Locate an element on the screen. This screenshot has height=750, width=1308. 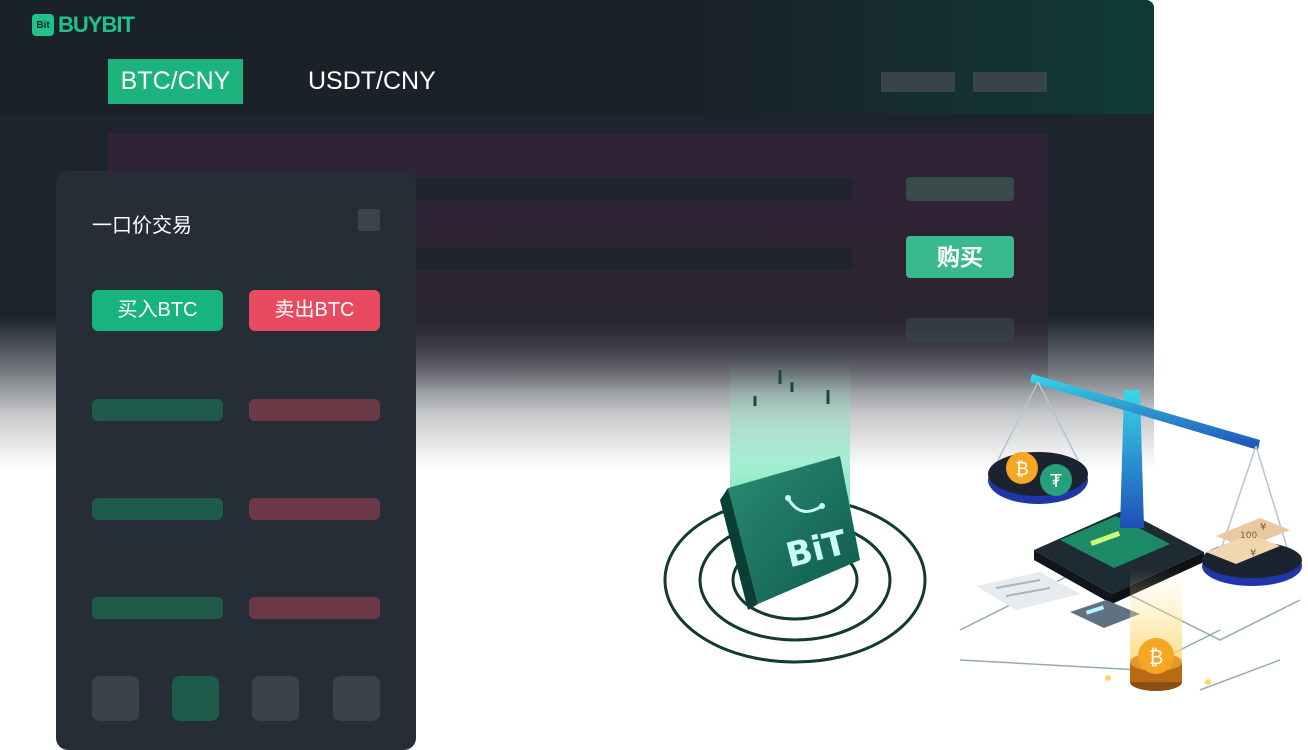
tab-usdt-cny: USDT/CNY is located at coordinates (372, 81).